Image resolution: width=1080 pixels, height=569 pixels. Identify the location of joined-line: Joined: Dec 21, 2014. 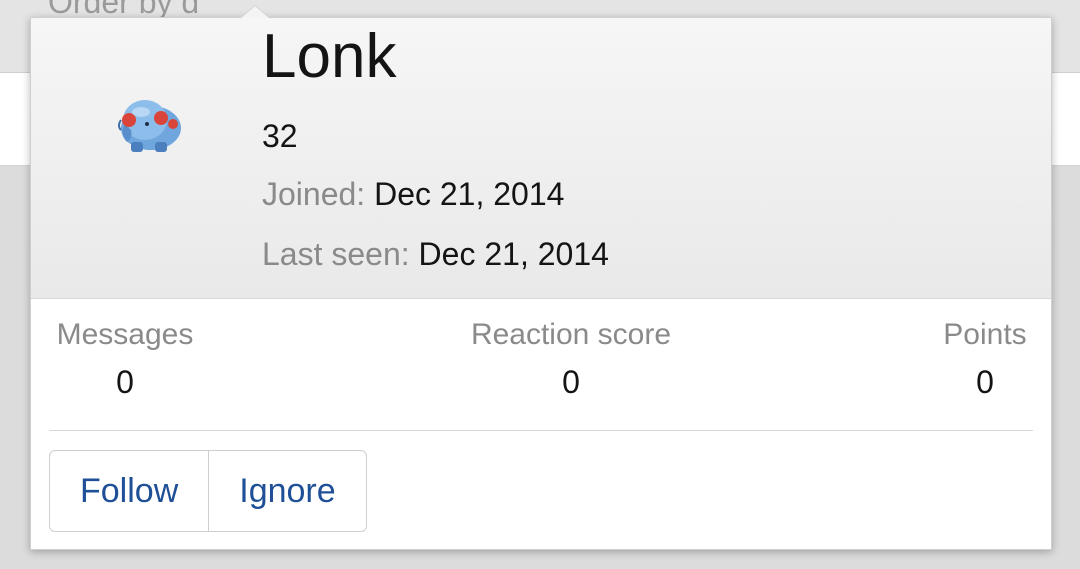
(413, 194).